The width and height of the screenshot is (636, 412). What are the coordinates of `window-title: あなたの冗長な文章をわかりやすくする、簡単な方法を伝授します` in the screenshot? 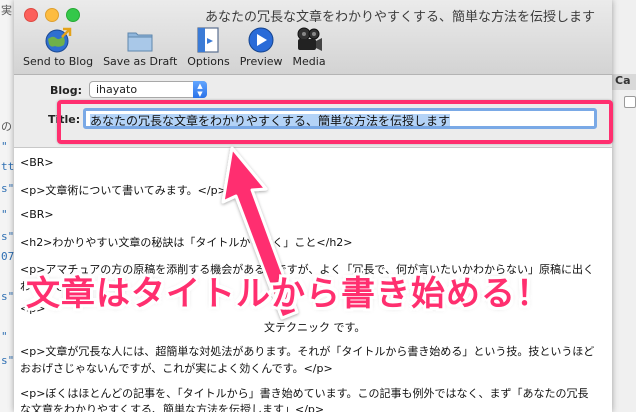 It's located at (399, 17).